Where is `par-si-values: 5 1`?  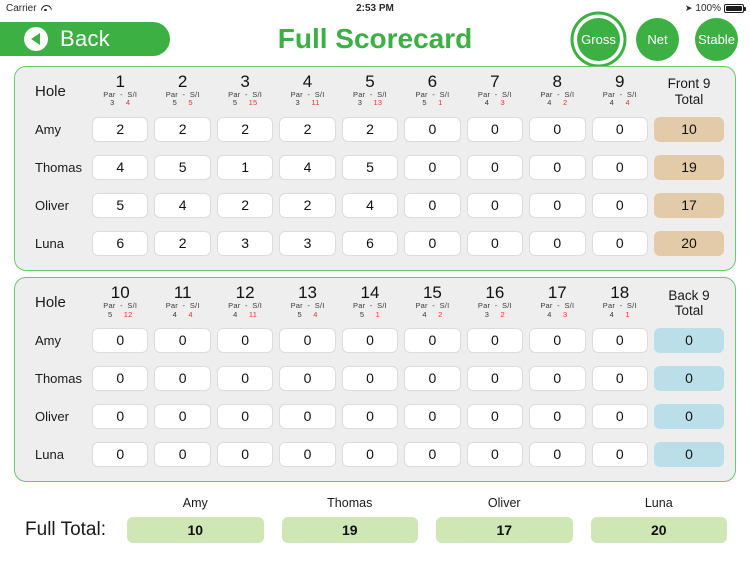
par-si-values: 5 1 is located at coordinates (370, 315).